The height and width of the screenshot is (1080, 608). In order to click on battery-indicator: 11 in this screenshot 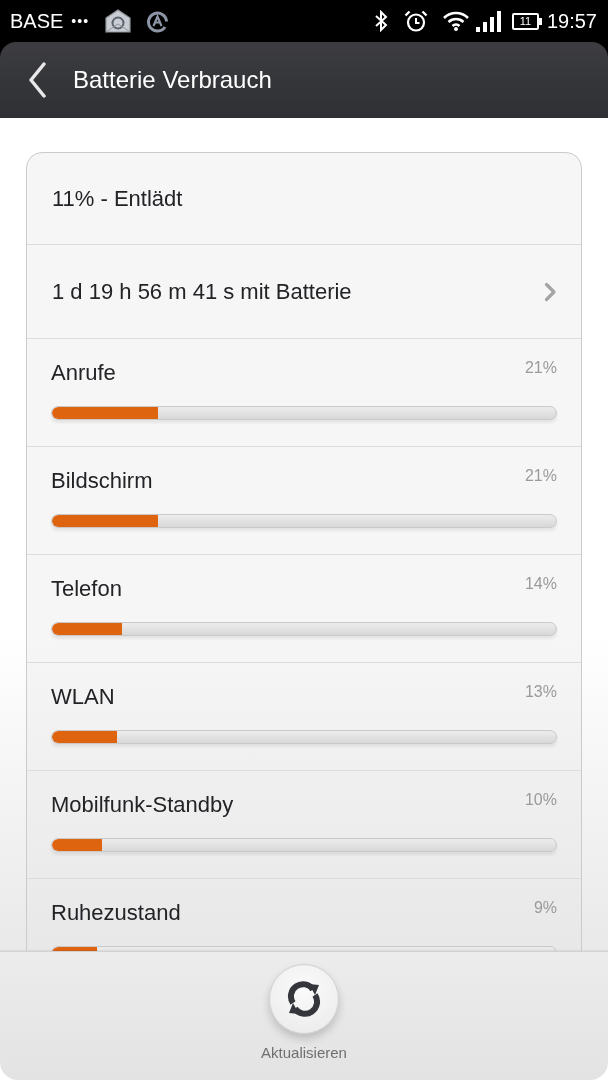, I will do `click(525, 21)`.